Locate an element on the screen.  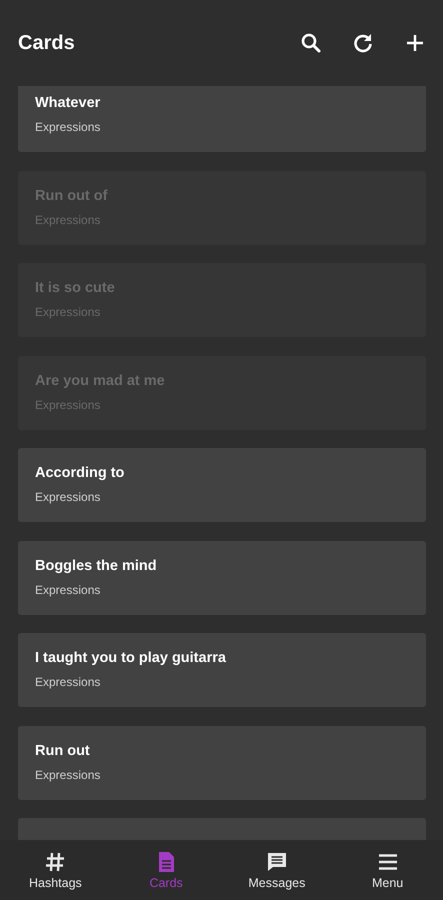
nav-tab: Hashtags is located at coordinates (55, 870).